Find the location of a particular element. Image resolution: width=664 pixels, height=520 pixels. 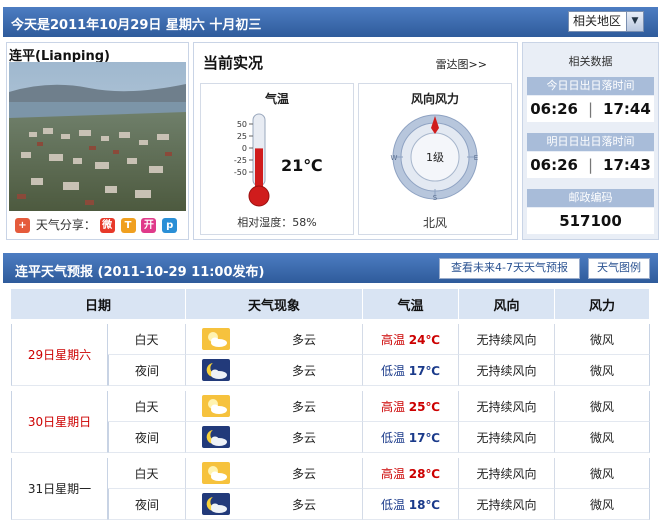

temperature-box: 气温 50 25 0 -25 -50 21℃ 相对湿度：58% is located at coordinates (277, 159).